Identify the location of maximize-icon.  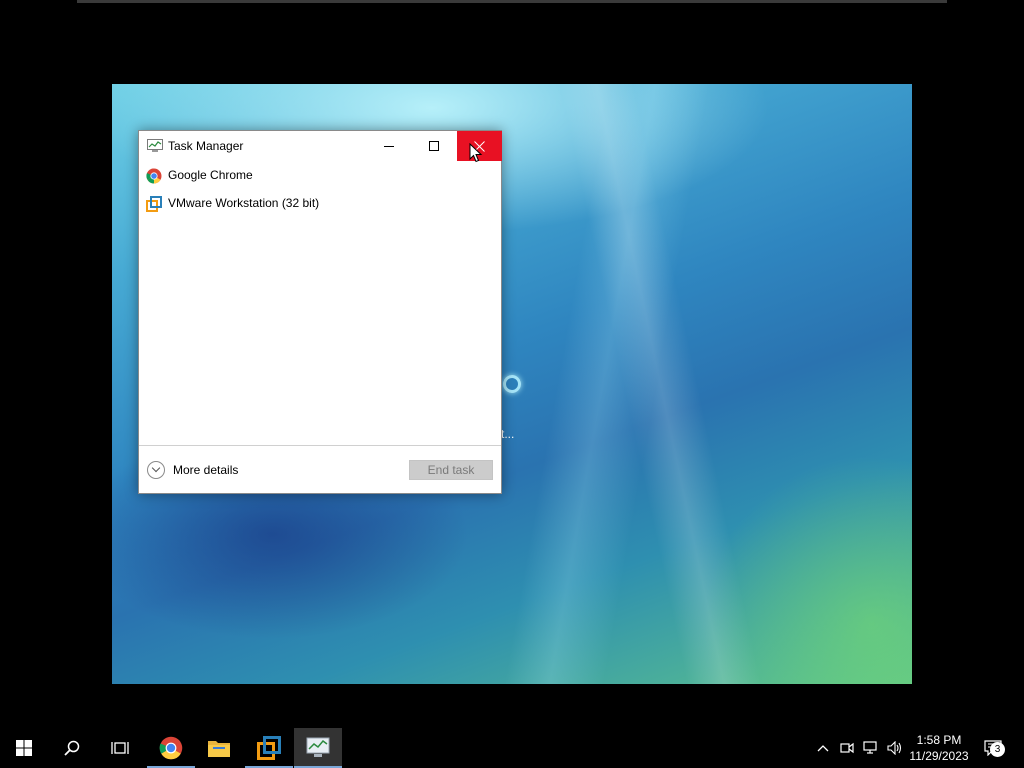
(433, 146).